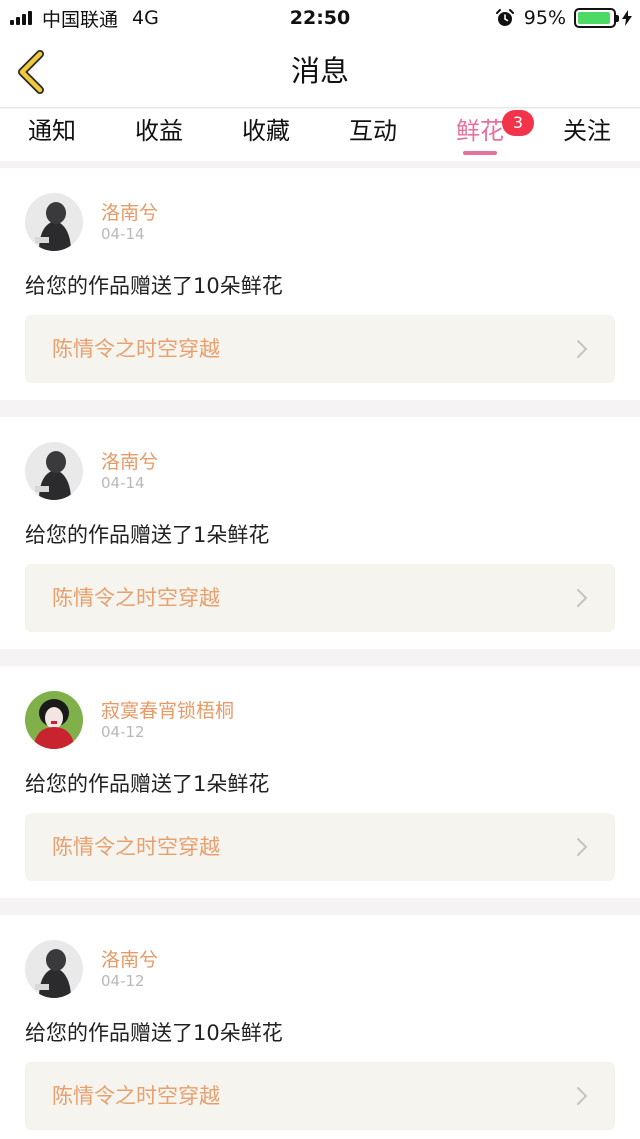 The image size is (640, 1139). I want to click on tab-interactions: 互动, so click(373, 135).